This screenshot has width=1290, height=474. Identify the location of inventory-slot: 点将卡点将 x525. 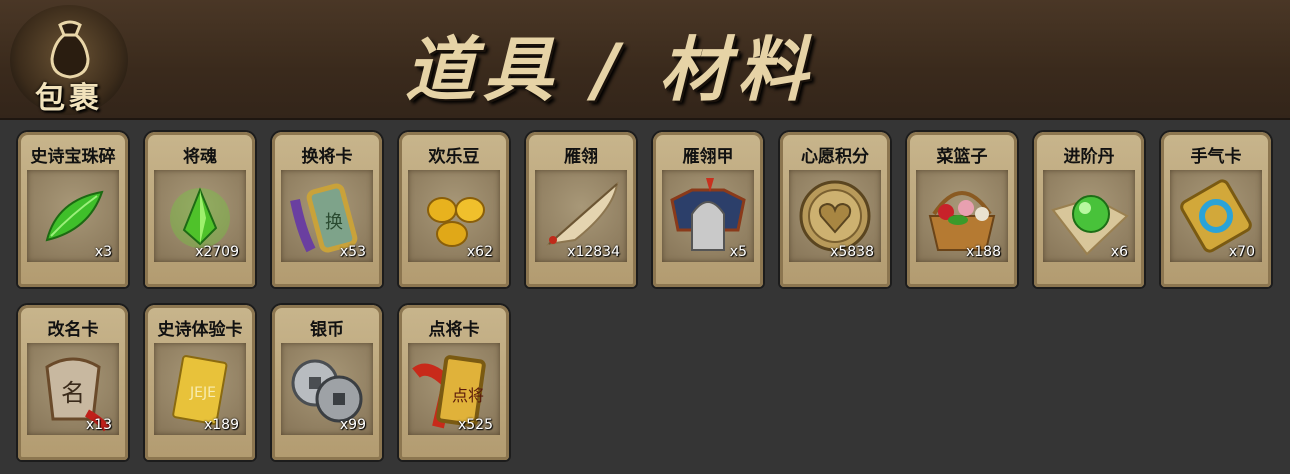
(454, 382).